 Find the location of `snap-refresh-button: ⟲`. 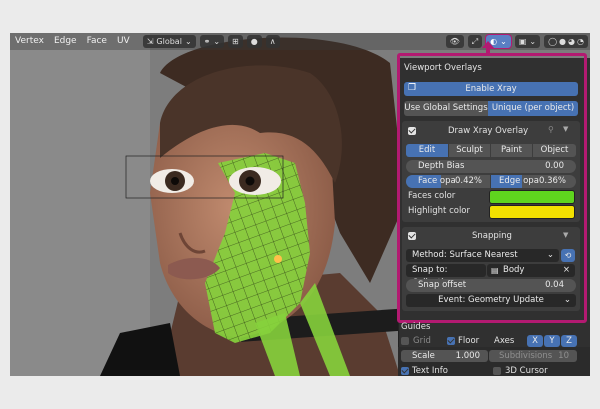

snap-refresh-button: ⟲ is located at coordinates (568, 255).